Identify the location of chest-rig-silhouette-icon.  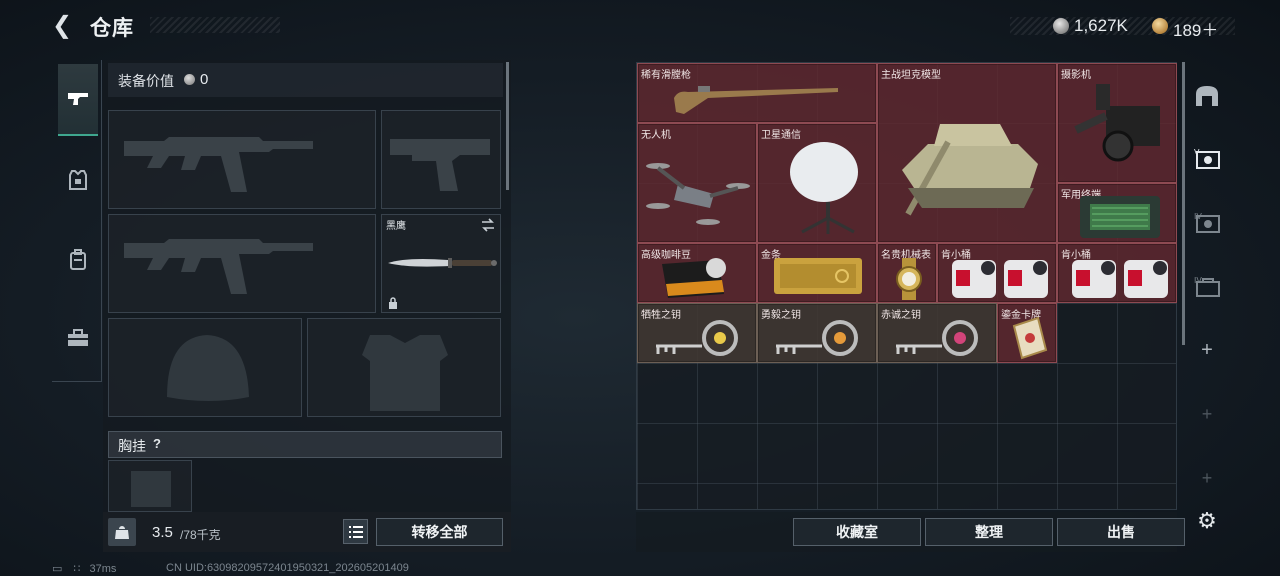
(151, 489).